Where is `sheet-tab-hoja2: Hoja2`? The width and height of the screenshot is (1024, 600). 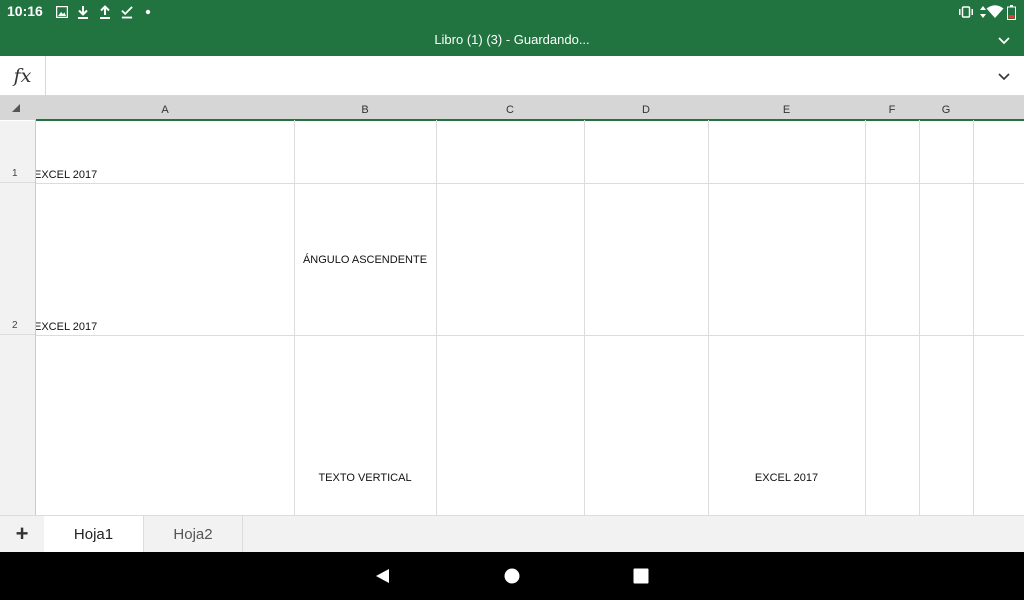
sheet-tab-hoja2: Hoja2 is located at coordinates (193, 534).